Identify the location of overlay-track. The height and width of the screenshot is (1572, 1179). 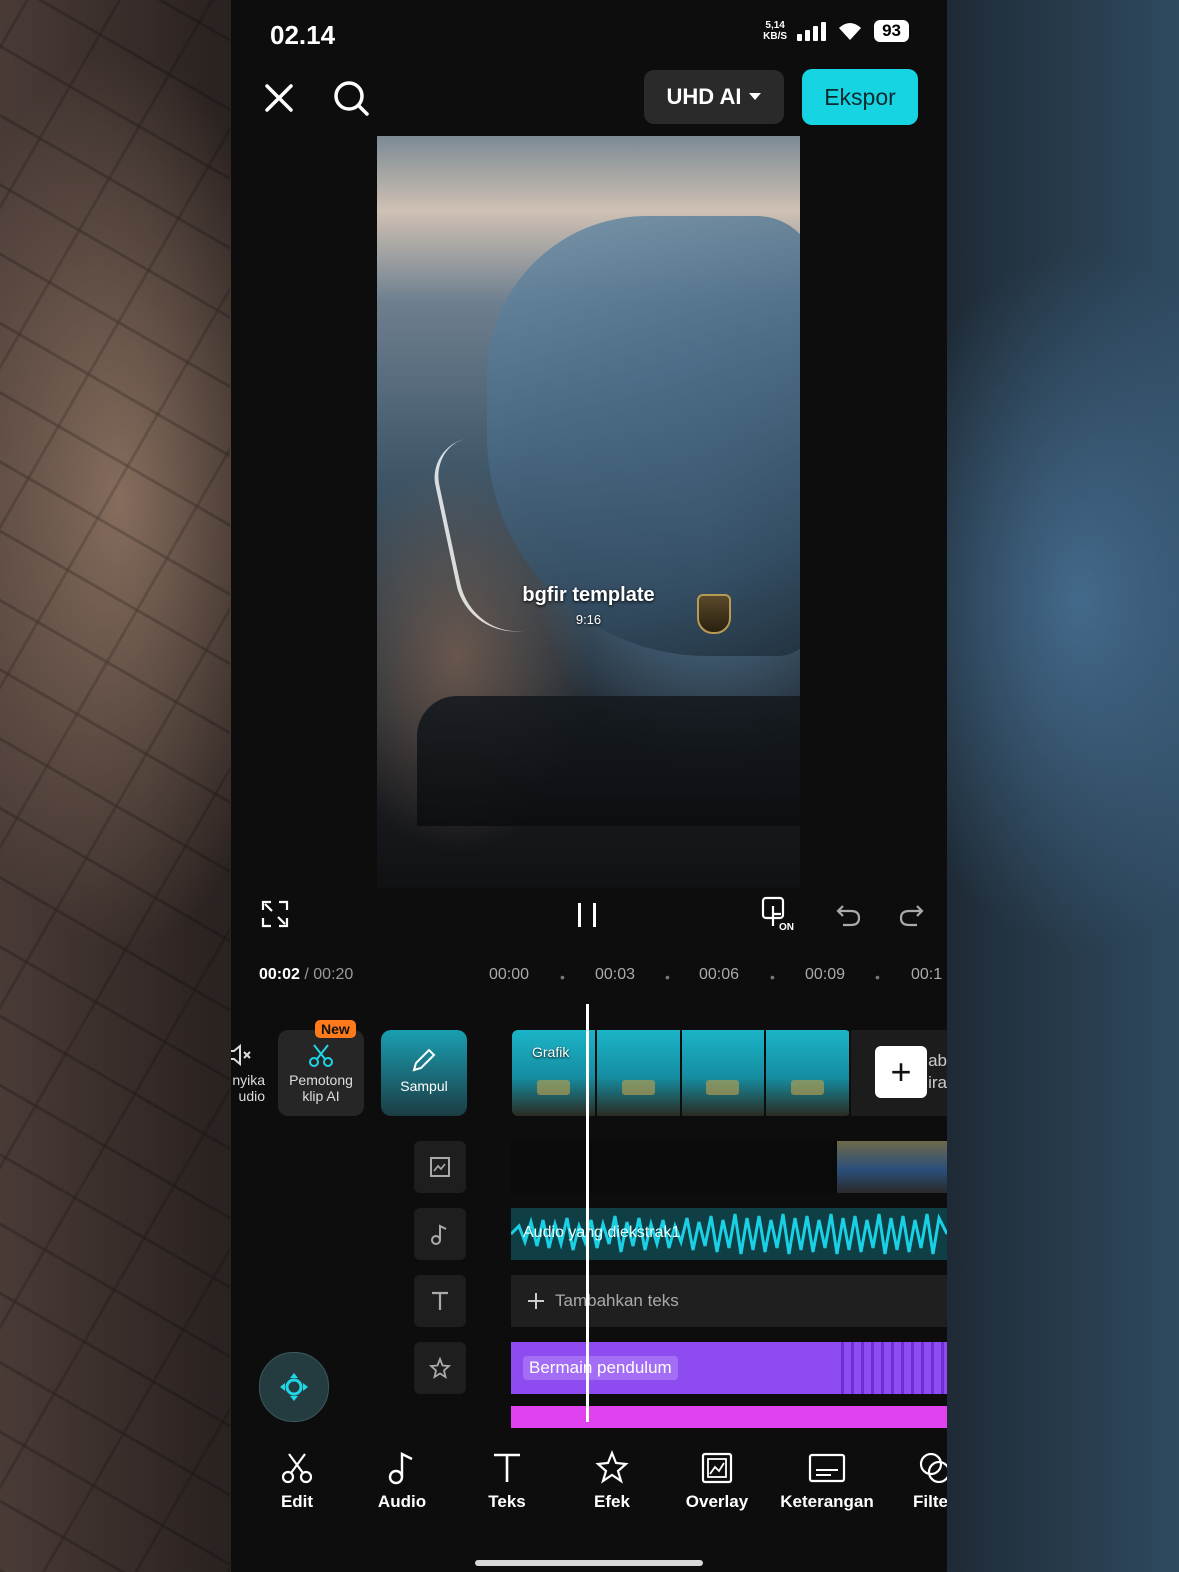
(729, 1167).